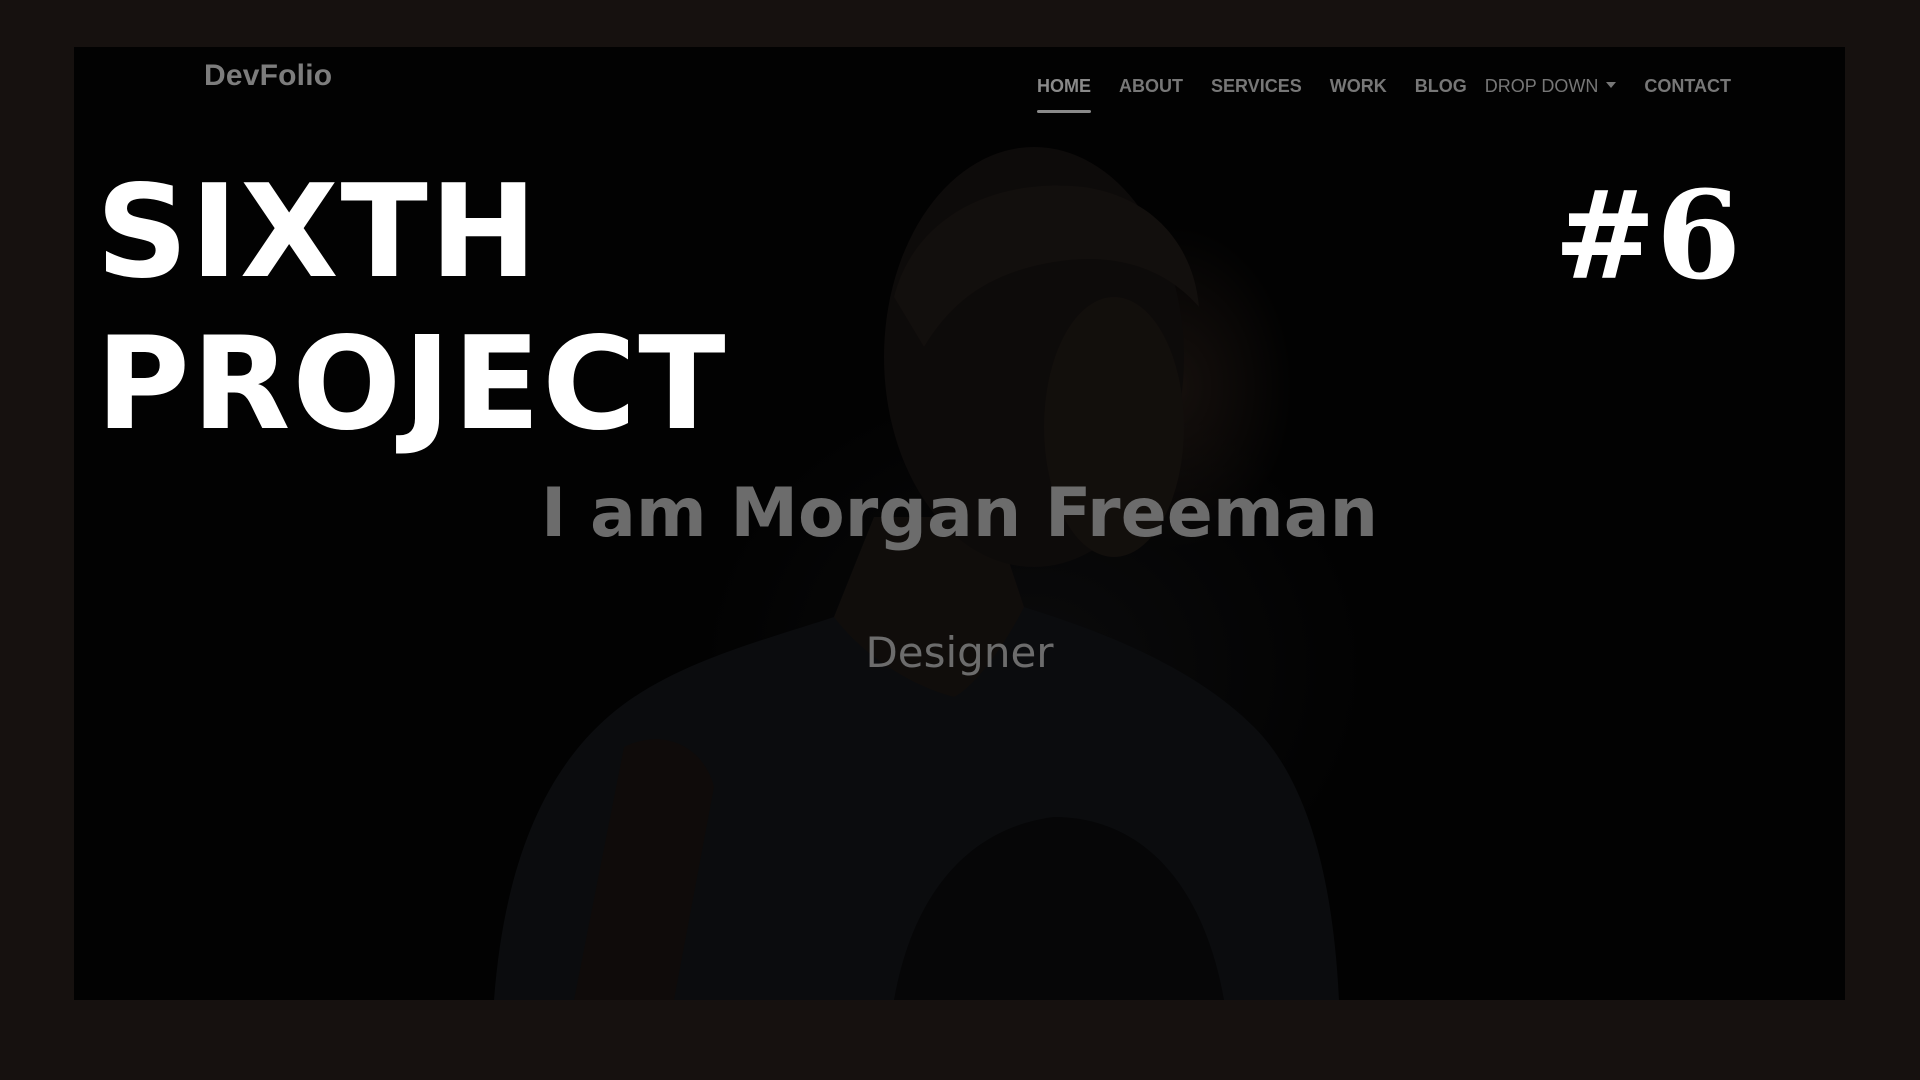  Describe the element at coordinates (1687, 86) in the screenshot. I see `nav-item-contact: CONTACT` at that location.